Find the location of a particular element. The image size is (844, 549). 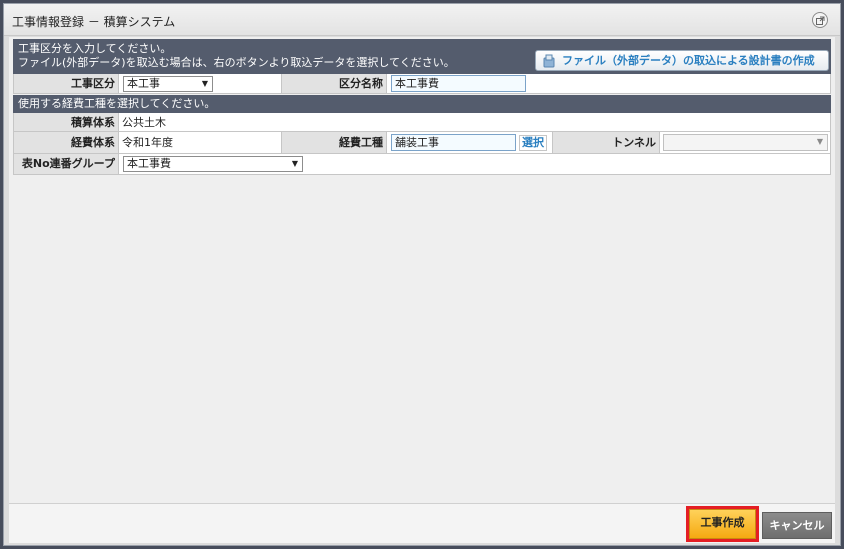

footer-bar: 工事作成 キャンセル is located at coordinates (422, 523).